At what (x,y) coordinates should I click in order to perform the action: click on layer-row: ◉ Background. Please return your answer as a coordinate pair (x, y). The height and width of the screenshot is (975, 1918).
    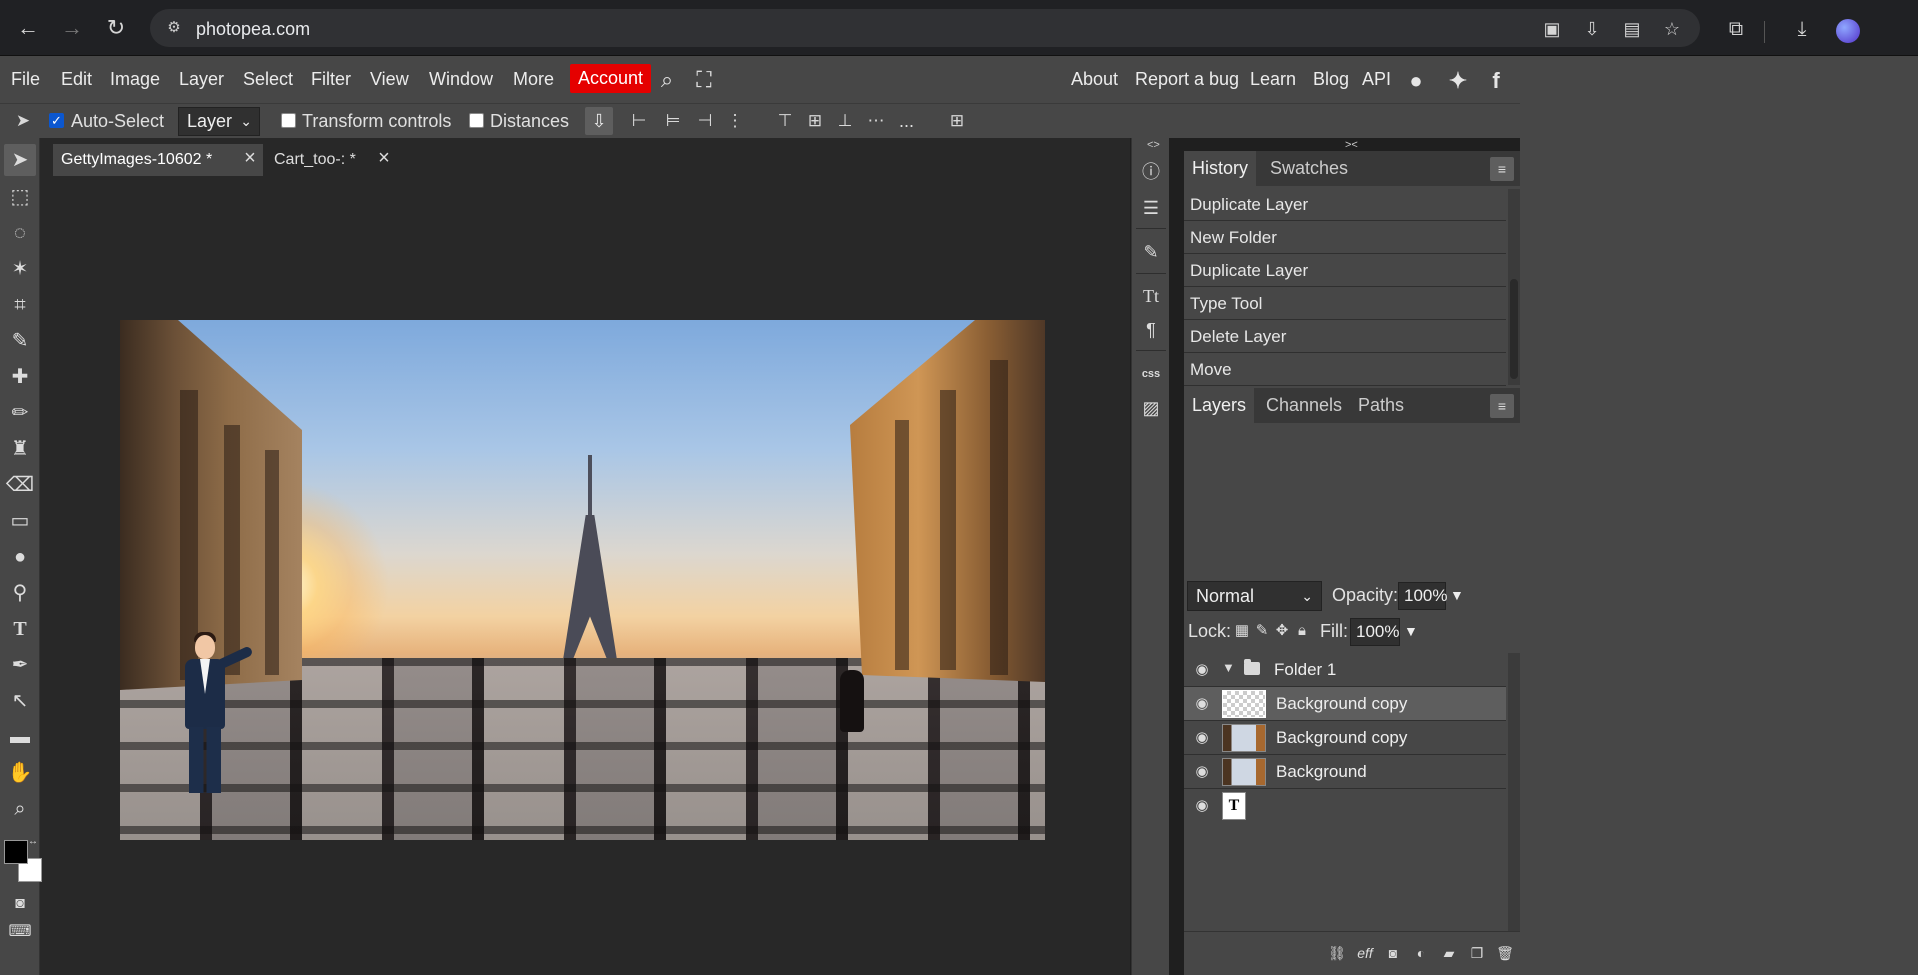
    Looking at the image, I should click on (1345, 772).